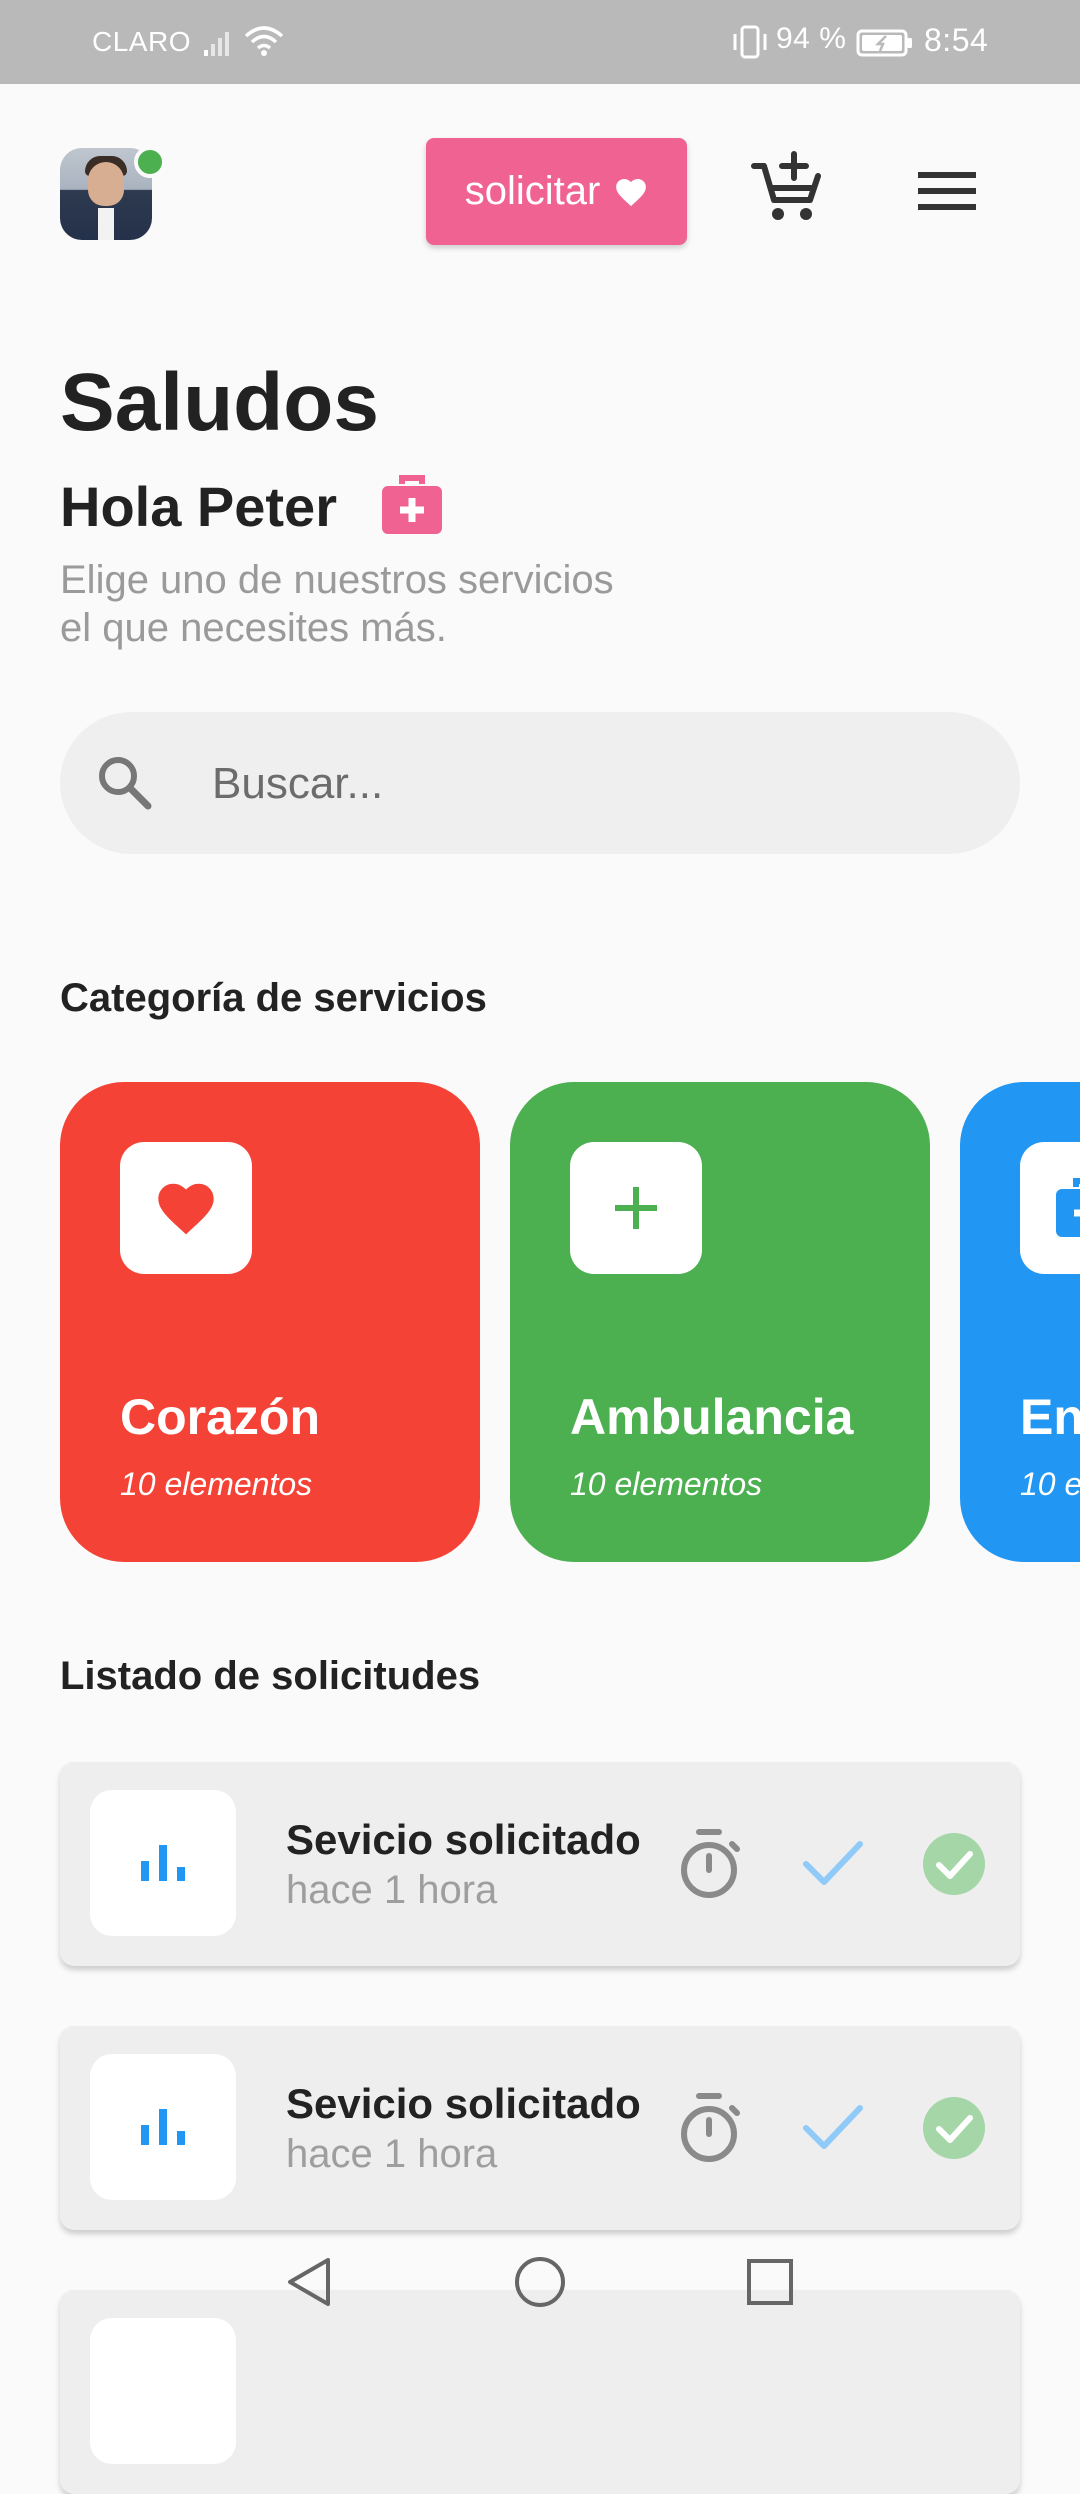 This screenshot has width=1080, height=2494. Describe the element at coordinates (270, 1322) in the screenshot. I see `category-card-heart: Corazón 10 elementos` at that location.